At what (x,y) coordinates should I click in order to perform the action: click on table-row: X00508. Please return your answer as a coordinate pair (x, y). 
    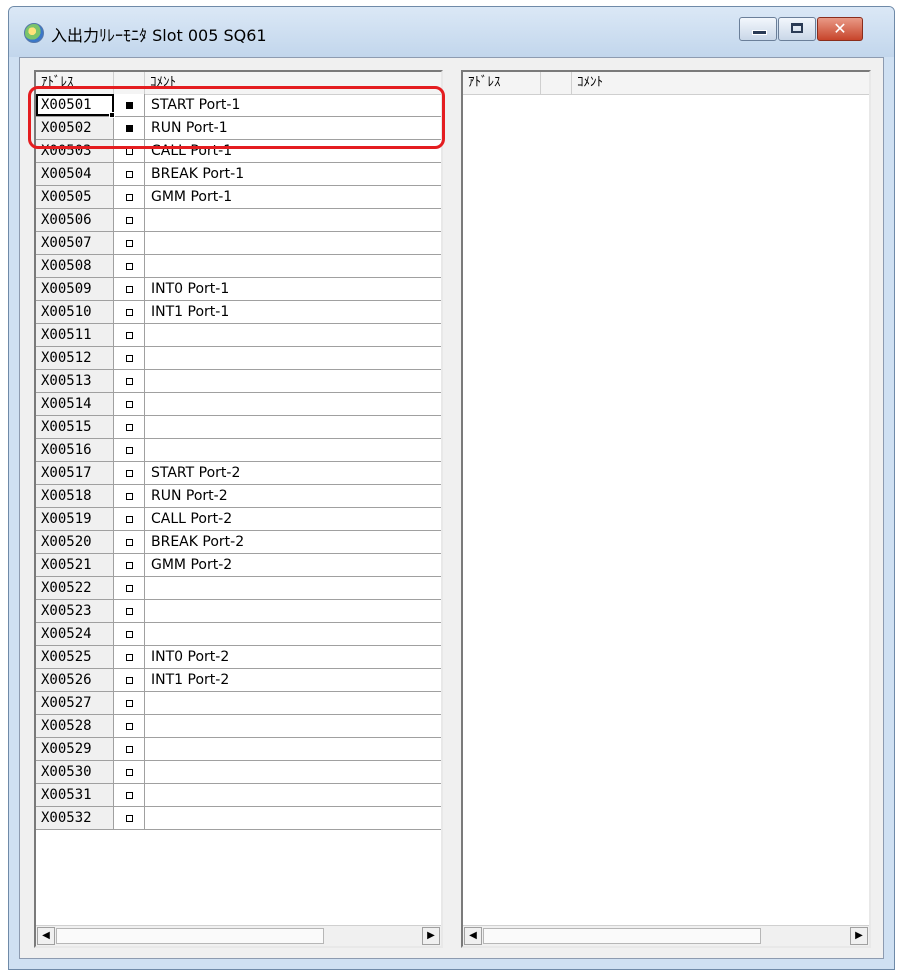
    Looking at the image, I should click on (238, 266).